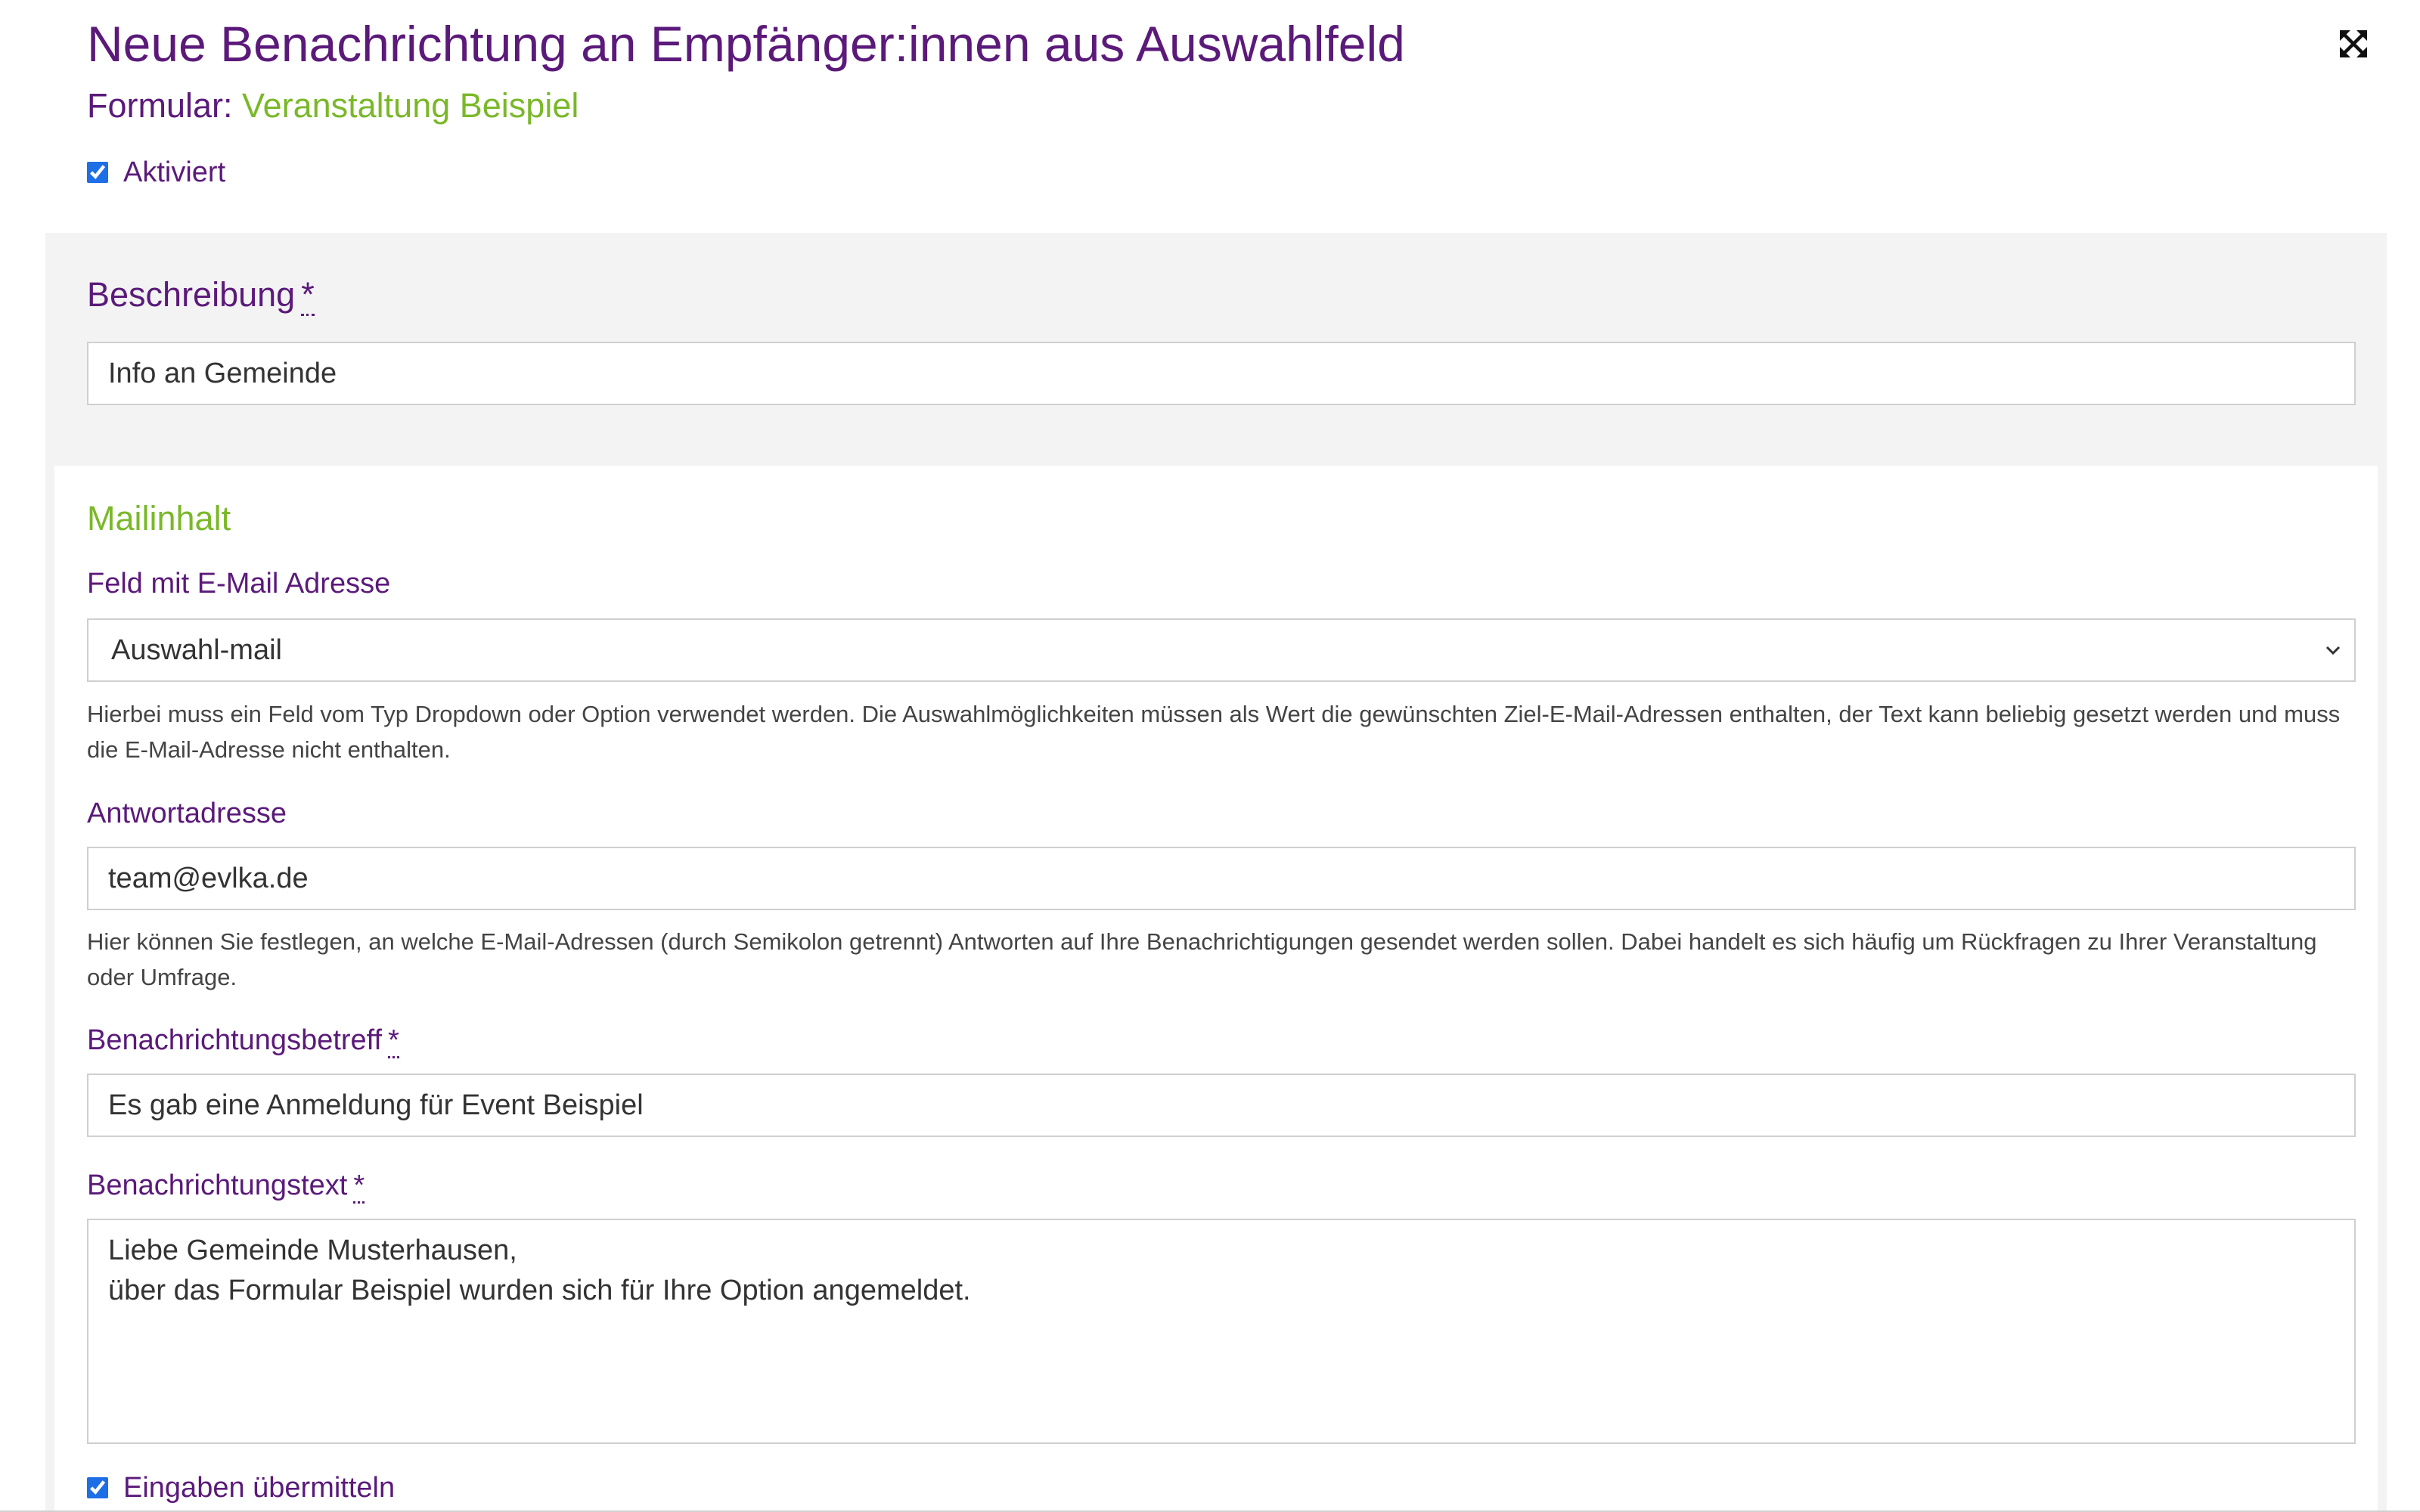 The image size is (2420, 1512). Describe the element at coordinates (1221, 879) in the screenshot. I see `reply-address-input` at that location.